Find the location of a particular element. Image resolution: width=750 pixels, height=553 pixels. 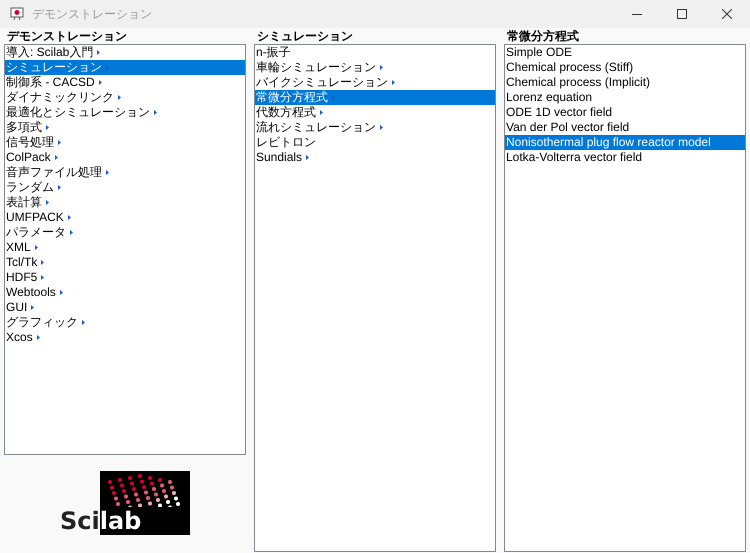

list-item: ODE 1D vector field is located at coordinates (625, 112).